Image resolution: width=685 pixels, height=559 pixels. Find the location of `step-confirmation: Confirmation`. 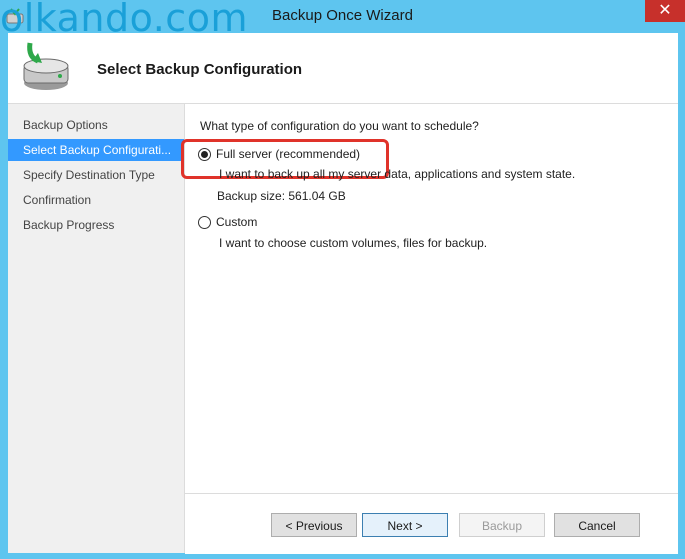

step-confirmation: Confirmation is located at coordinates (96, 200).